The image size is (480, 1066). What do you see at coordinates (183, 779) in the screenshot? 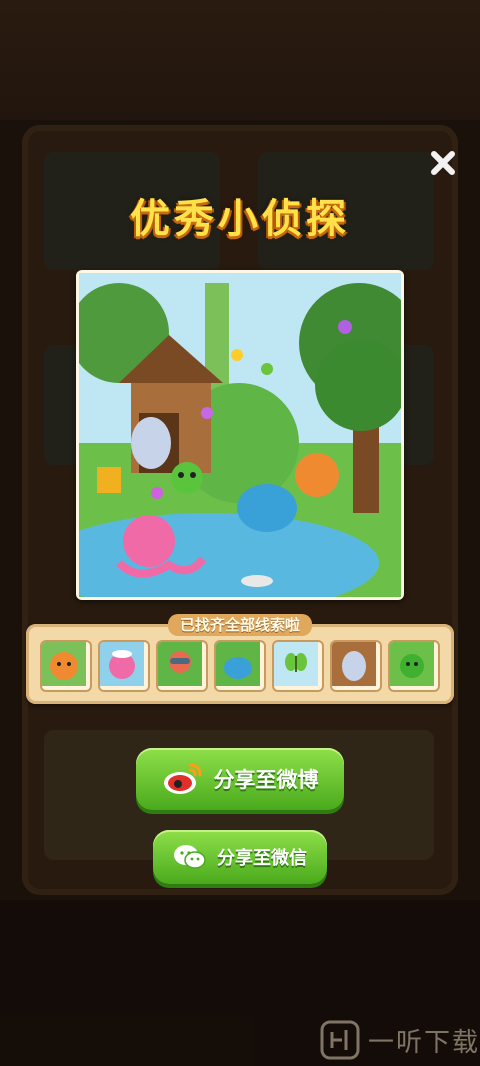
I see `weibo-icon` at bounding box center [183, 779].